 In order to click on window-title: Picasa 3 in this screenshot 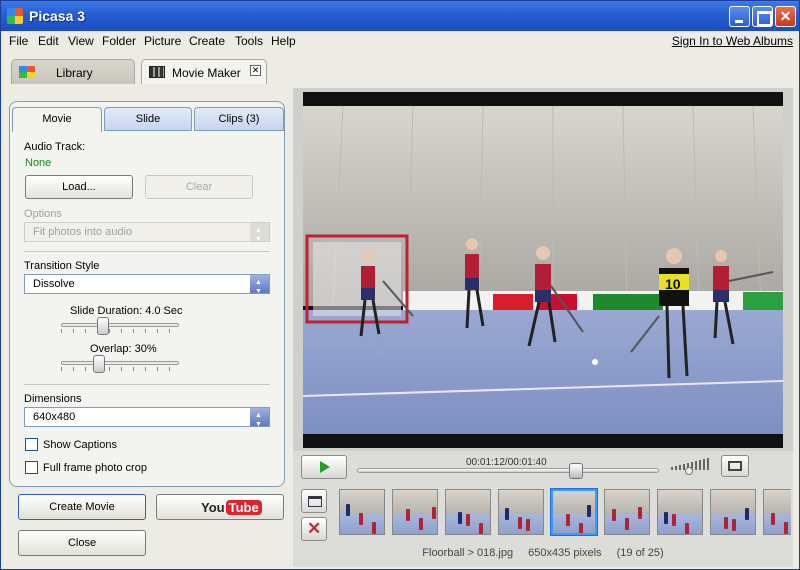, I will do `click(57, 16)`.